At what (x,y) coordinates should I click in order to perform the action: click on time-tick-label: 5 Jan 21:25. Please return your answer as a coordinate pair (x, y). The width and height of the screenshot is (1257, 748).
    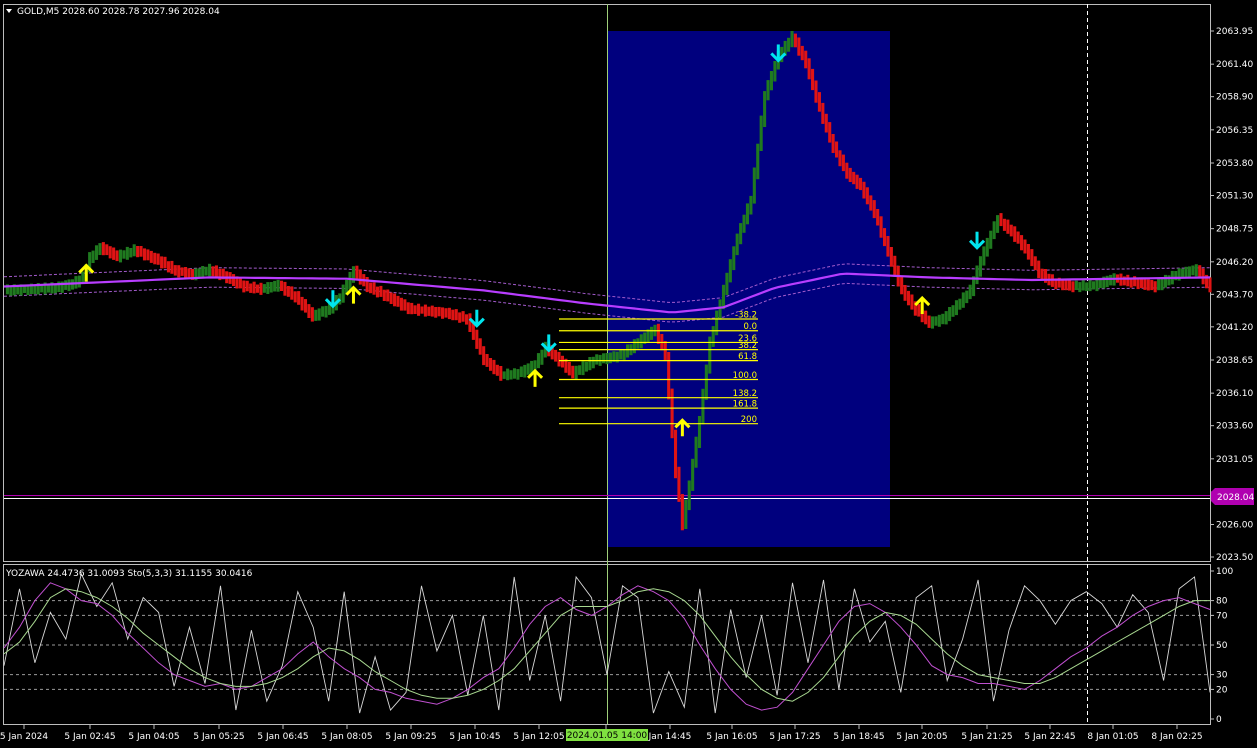
    Looking at the image, I should click on (986, 737).